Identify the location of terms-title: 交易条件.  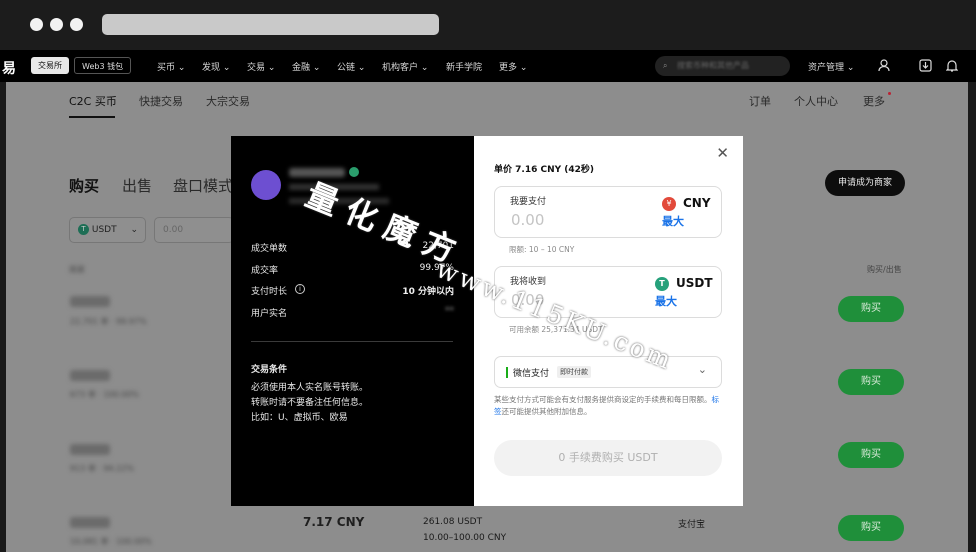
(269, 370).